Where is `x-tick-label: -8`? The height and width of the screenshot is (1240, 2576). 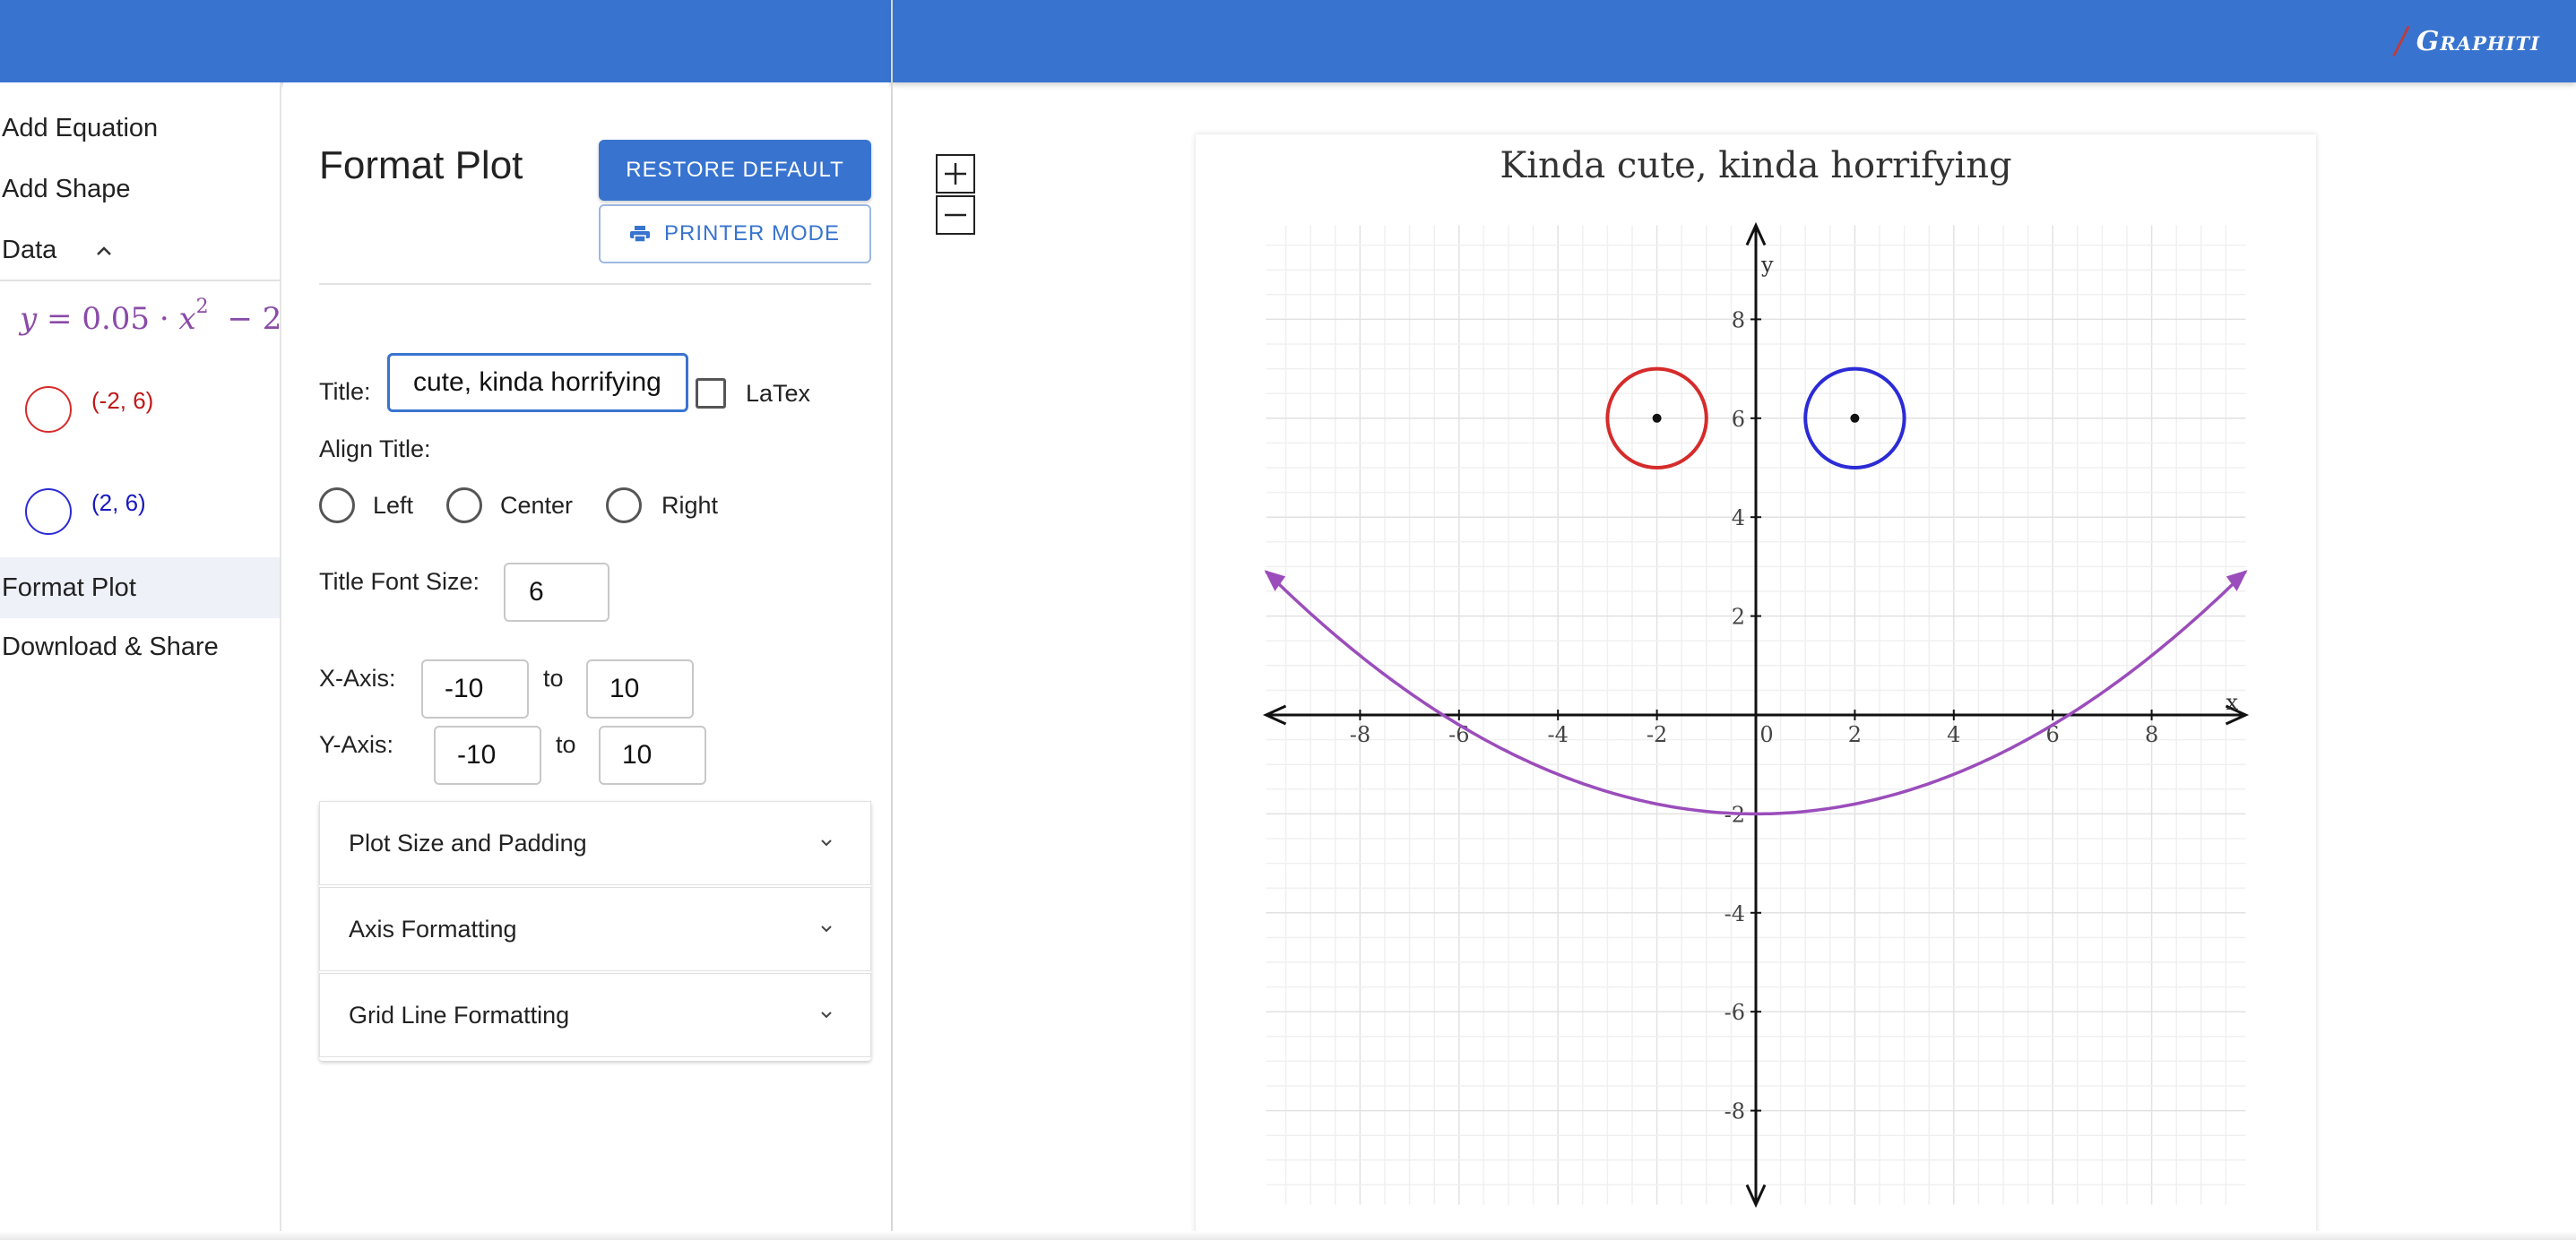 x-tick-label: -8 is located at coordinates (1360, 735).